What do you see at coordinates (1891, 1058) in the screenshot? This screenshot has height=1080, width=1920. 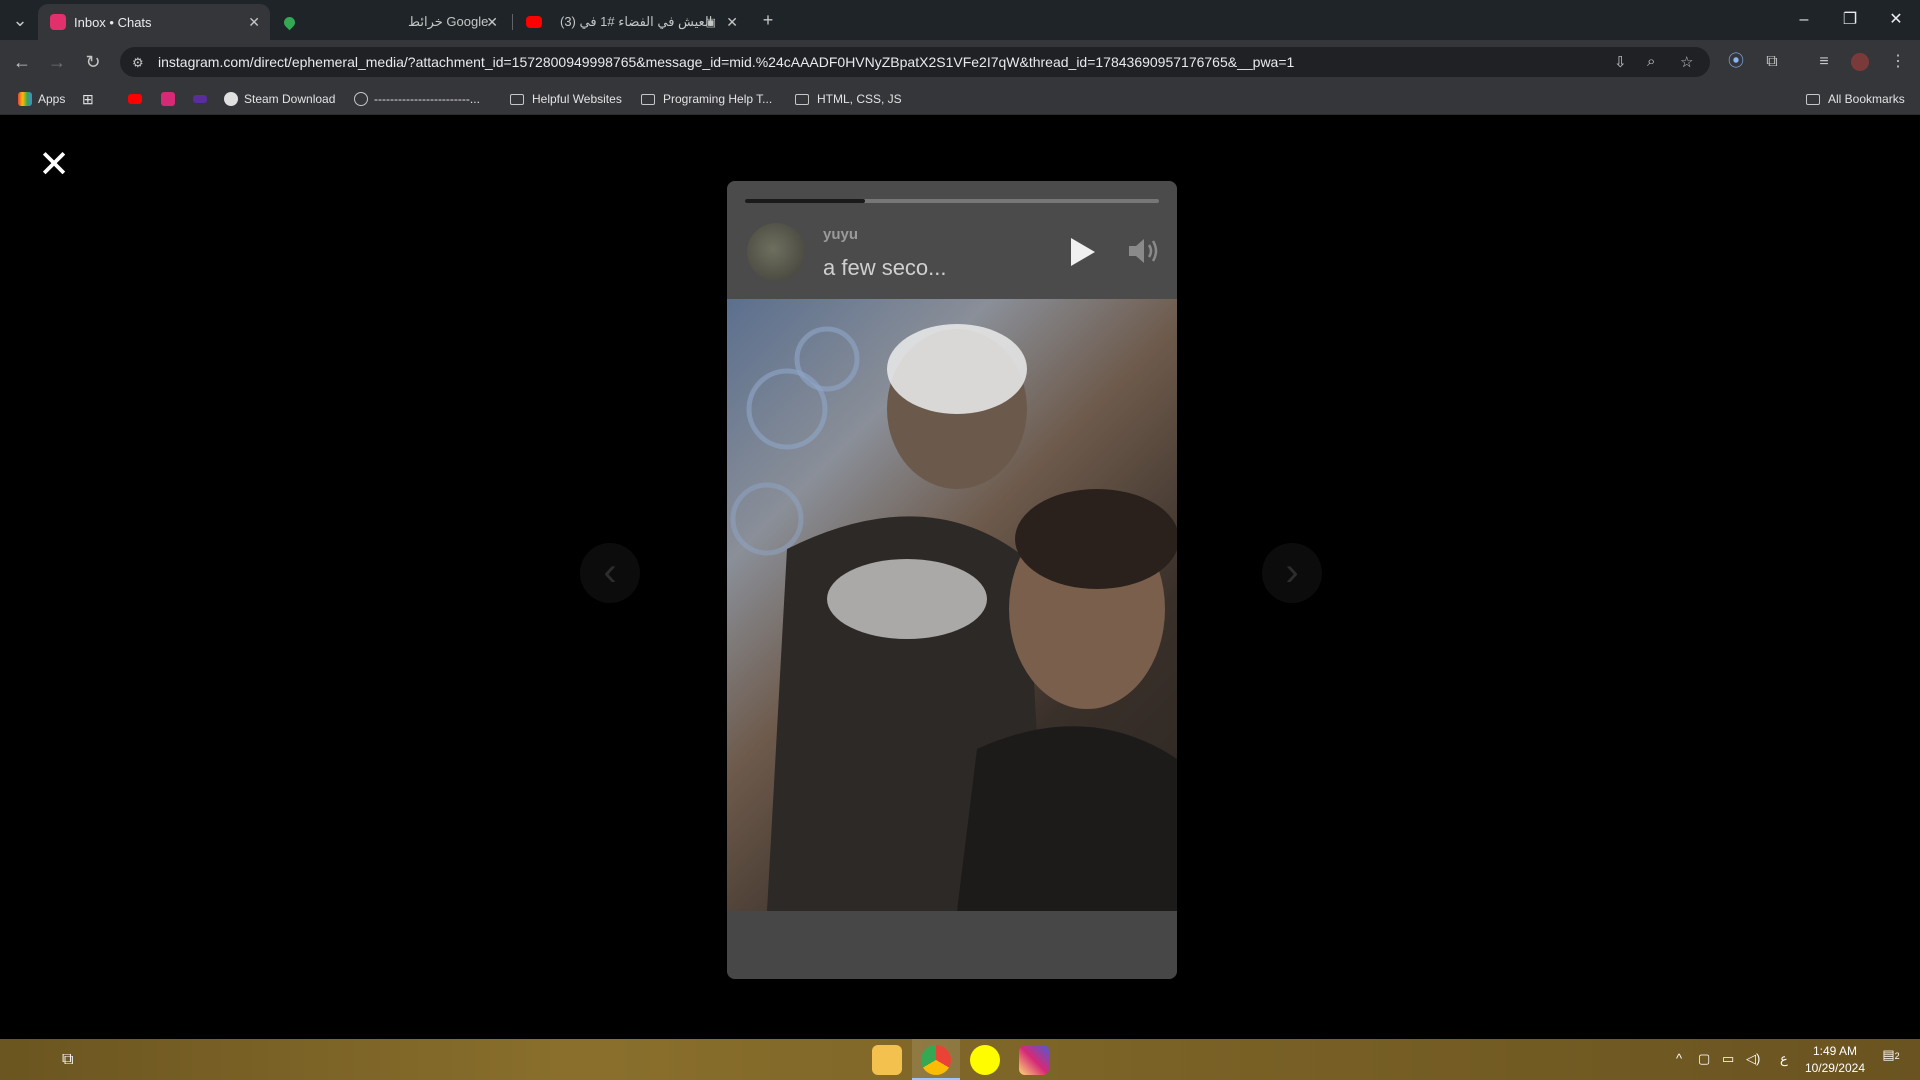 I see `notification-center-icon: ▤2` at bounding box center [1891, 1058].